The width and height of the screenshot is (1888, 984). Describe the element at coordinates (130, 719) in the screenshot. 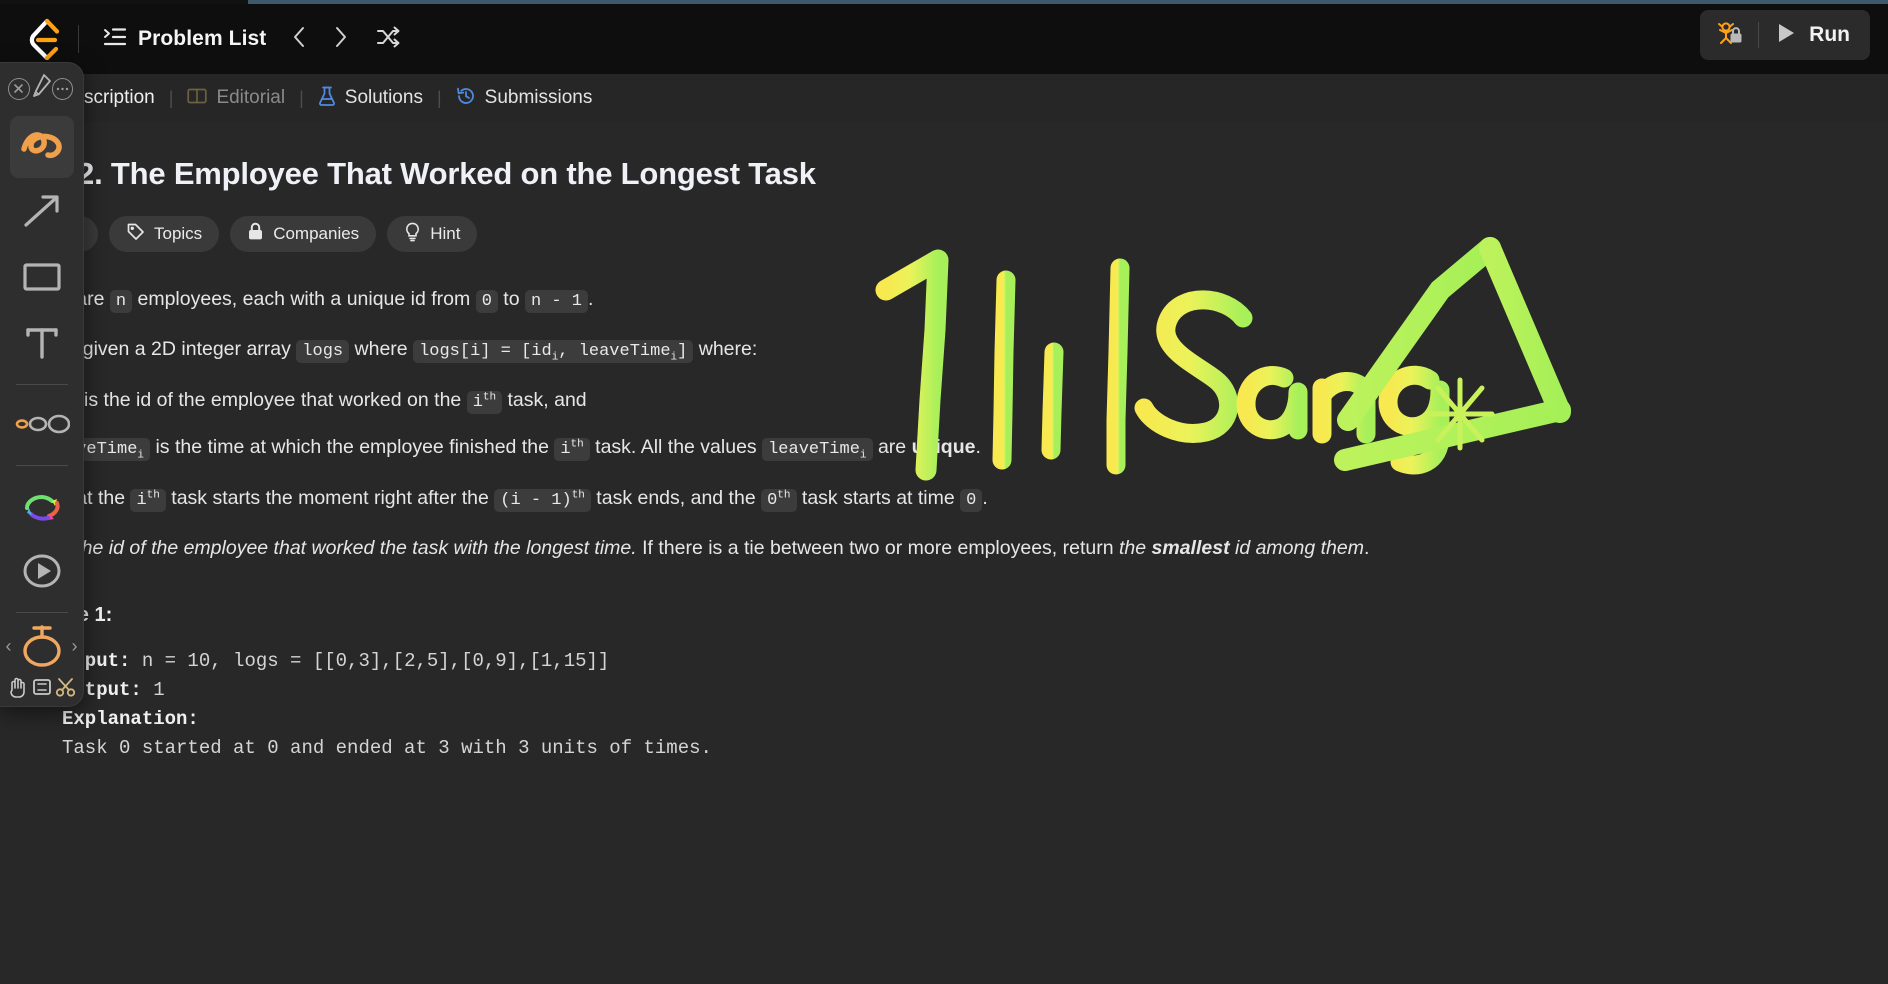

I see `example-explanation-label: Explanation:` at that location.